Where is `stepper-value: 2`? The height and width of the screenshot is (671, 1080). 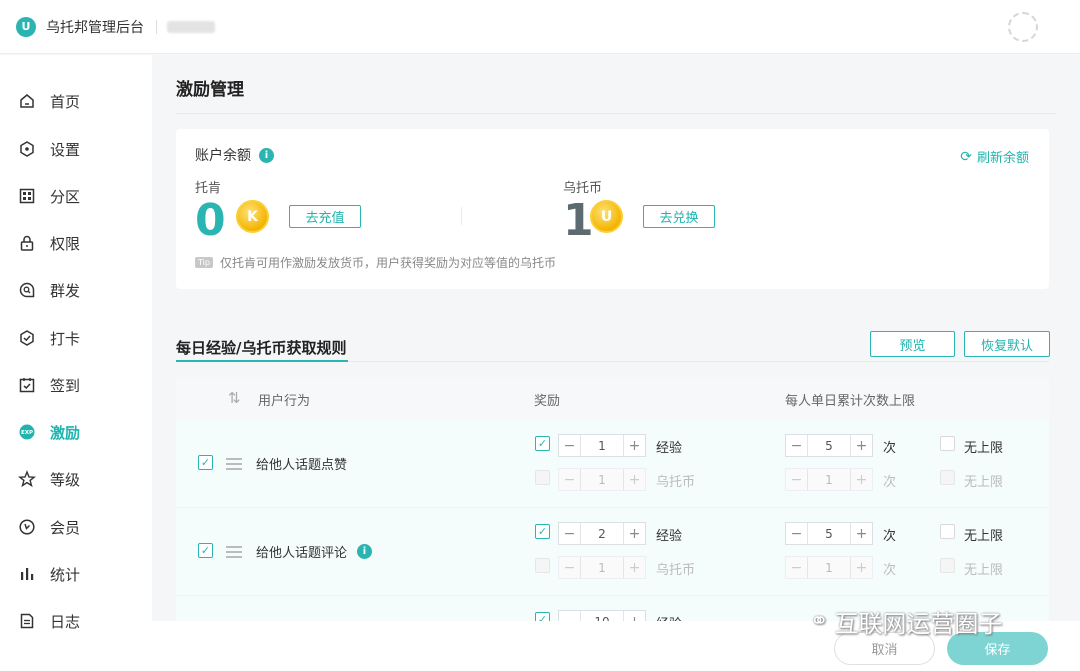 stepper-value: 2 is located at coordinates (602, 533).